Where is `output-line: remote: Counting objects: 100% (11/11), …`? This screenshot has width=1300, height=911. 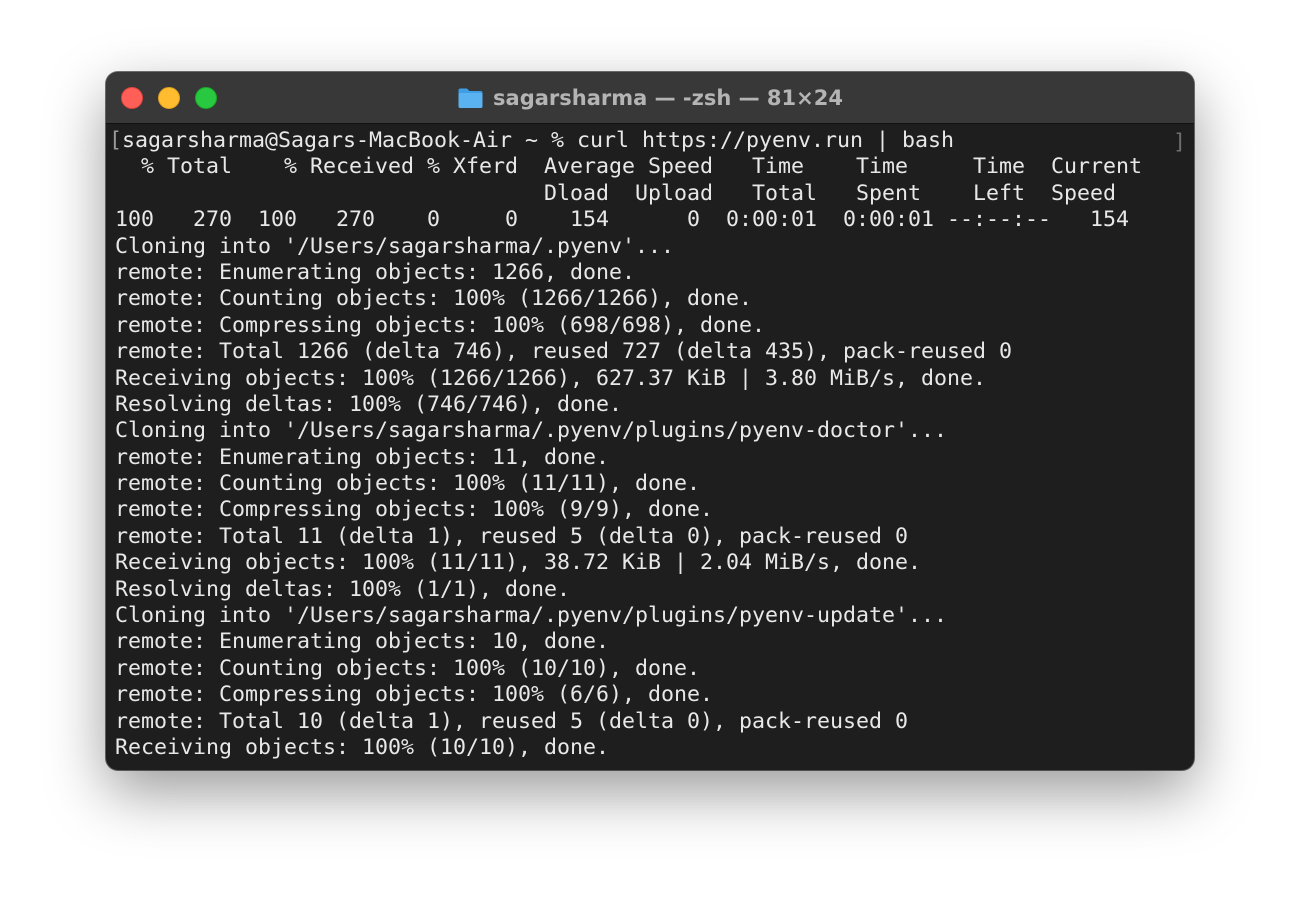 output-line: remote: Counting objects: 100% (11/11), … is located at coordinates (408, 484).